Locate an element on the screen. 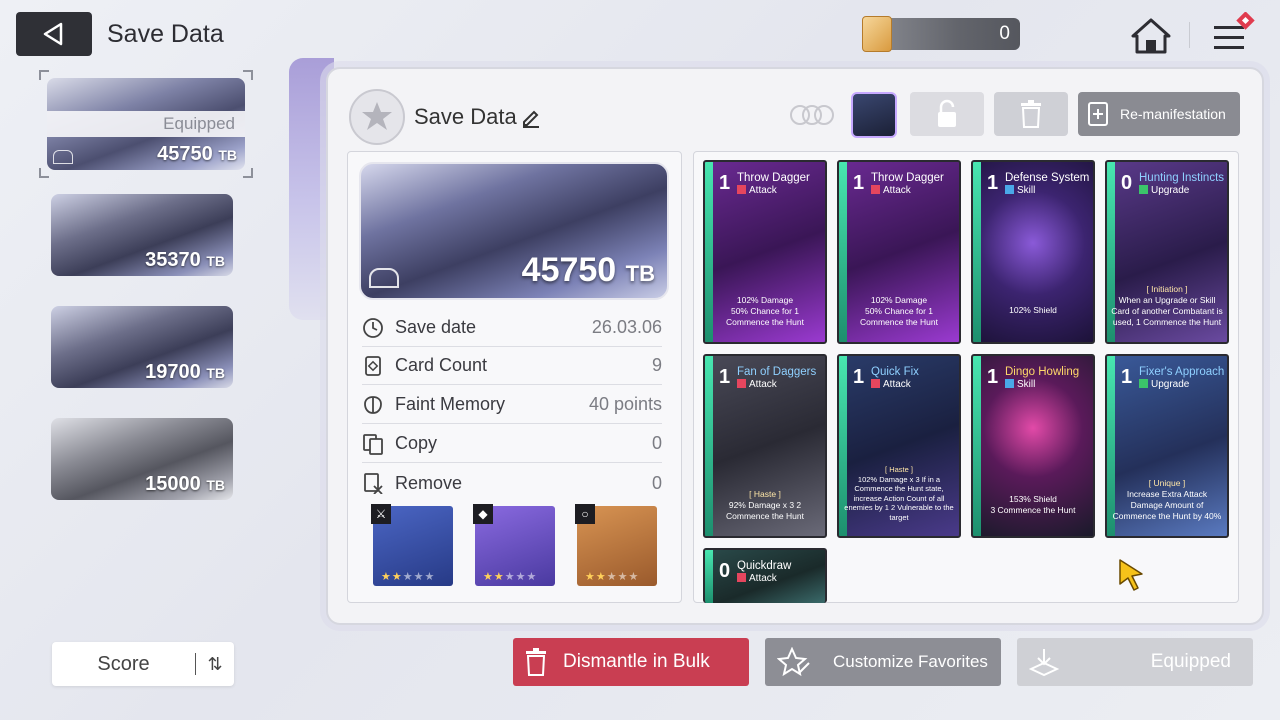  slot-value: 45750 TB is located at coordinates (197, 154).